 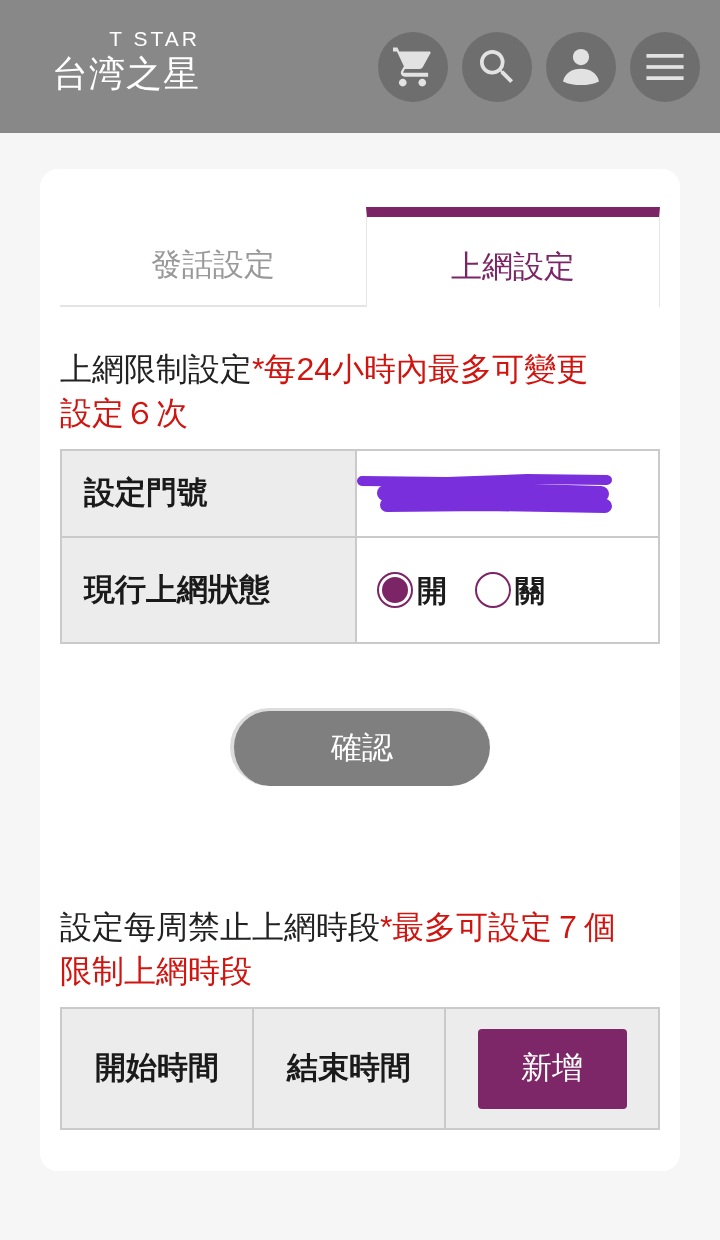 What do you see at coordinates (157, 1068) in the screenshot?
I see `table-header-cell: 開始時間` at bounding box center [157, 1068].